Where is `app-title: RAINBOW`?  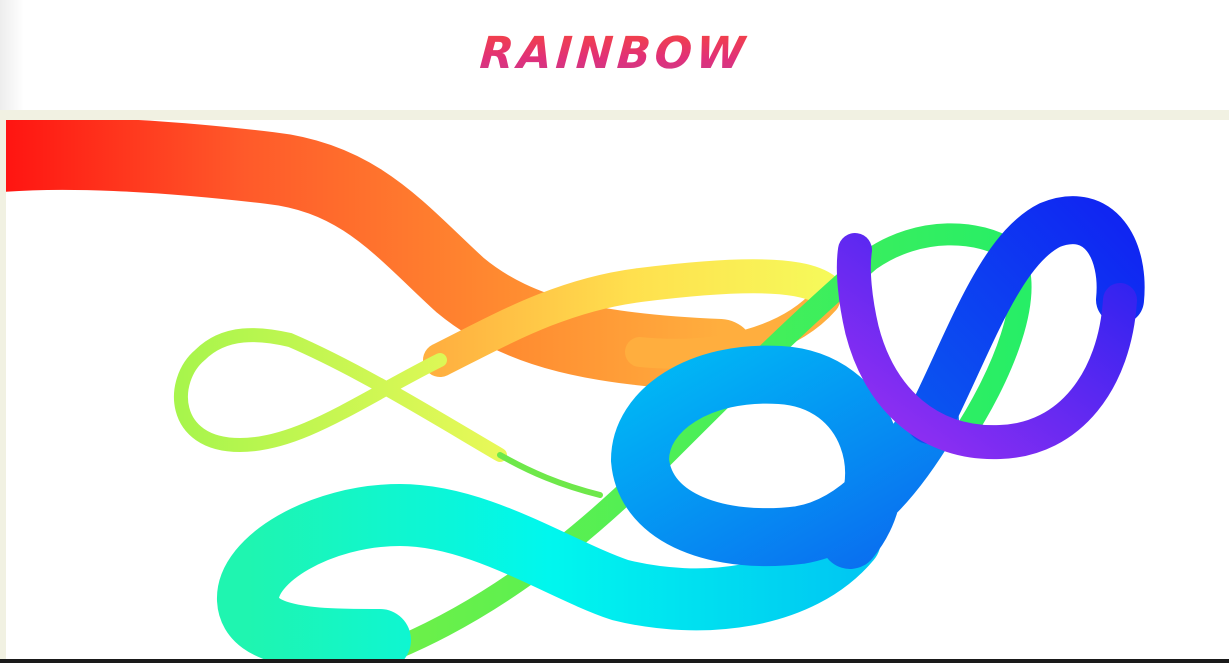 app-title: RAINBOW is located at coordinates (614, 53).